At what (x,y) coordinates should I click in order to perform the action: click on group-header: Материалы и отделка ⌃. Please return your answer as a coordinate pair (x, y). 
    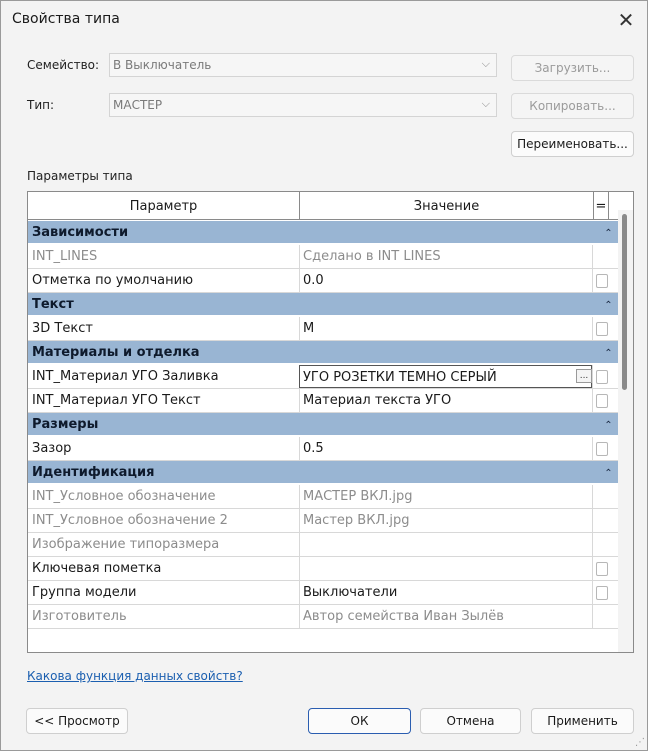
    Looking at the image, I should click on (323, 353).